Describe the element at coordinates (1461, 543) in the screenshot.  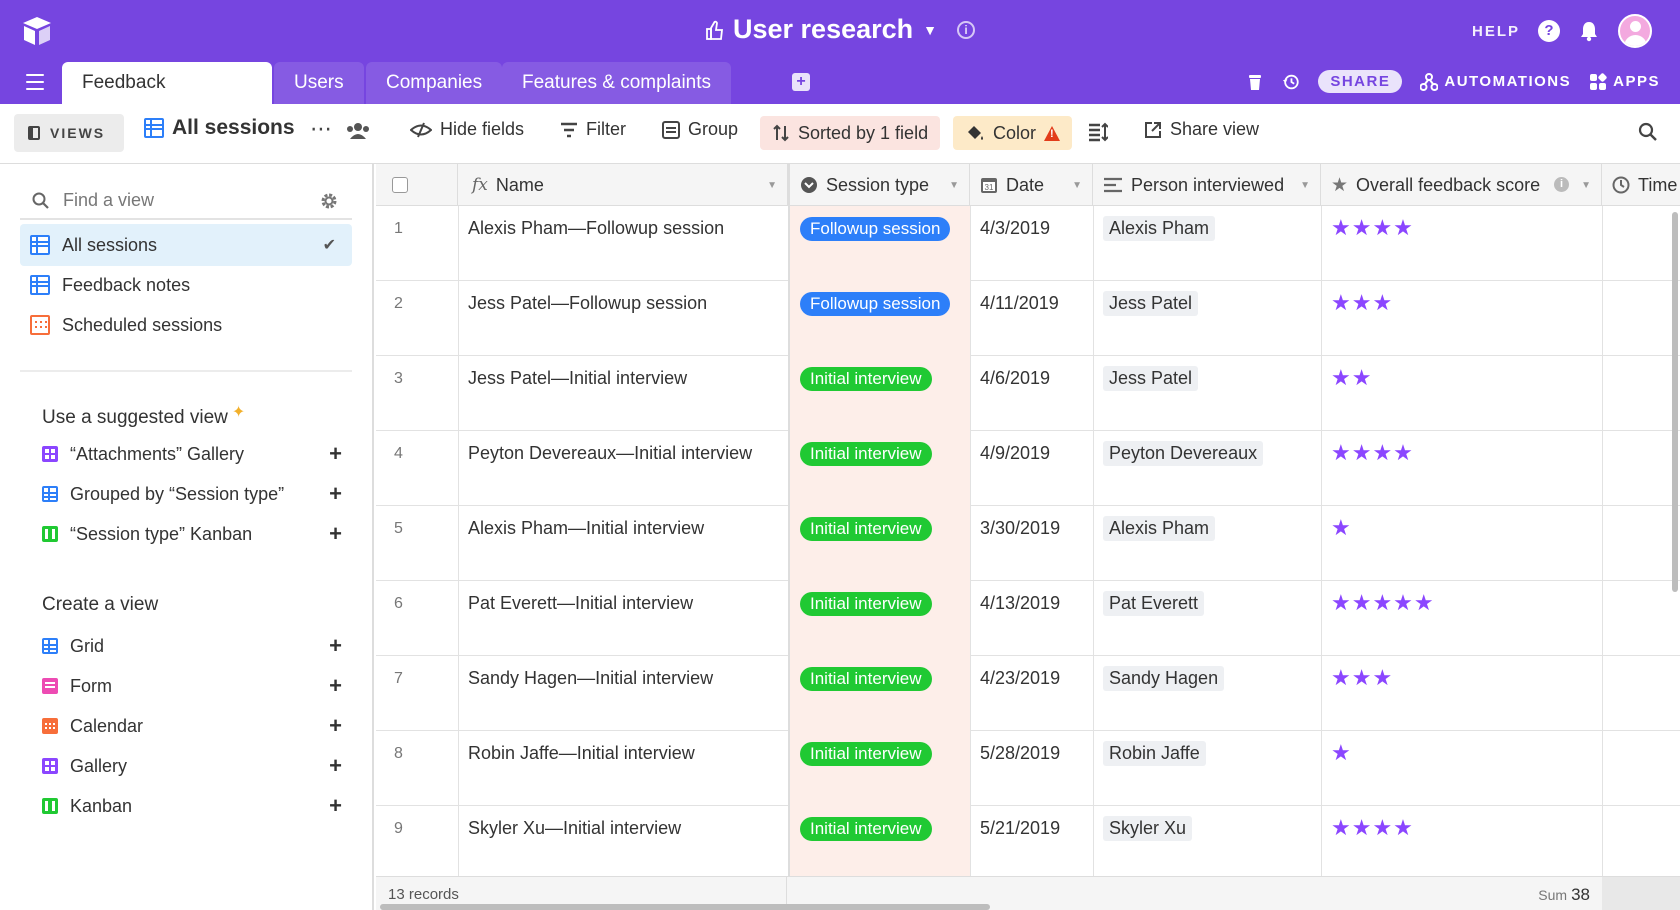
I see `rating-cell: ★` at that location.